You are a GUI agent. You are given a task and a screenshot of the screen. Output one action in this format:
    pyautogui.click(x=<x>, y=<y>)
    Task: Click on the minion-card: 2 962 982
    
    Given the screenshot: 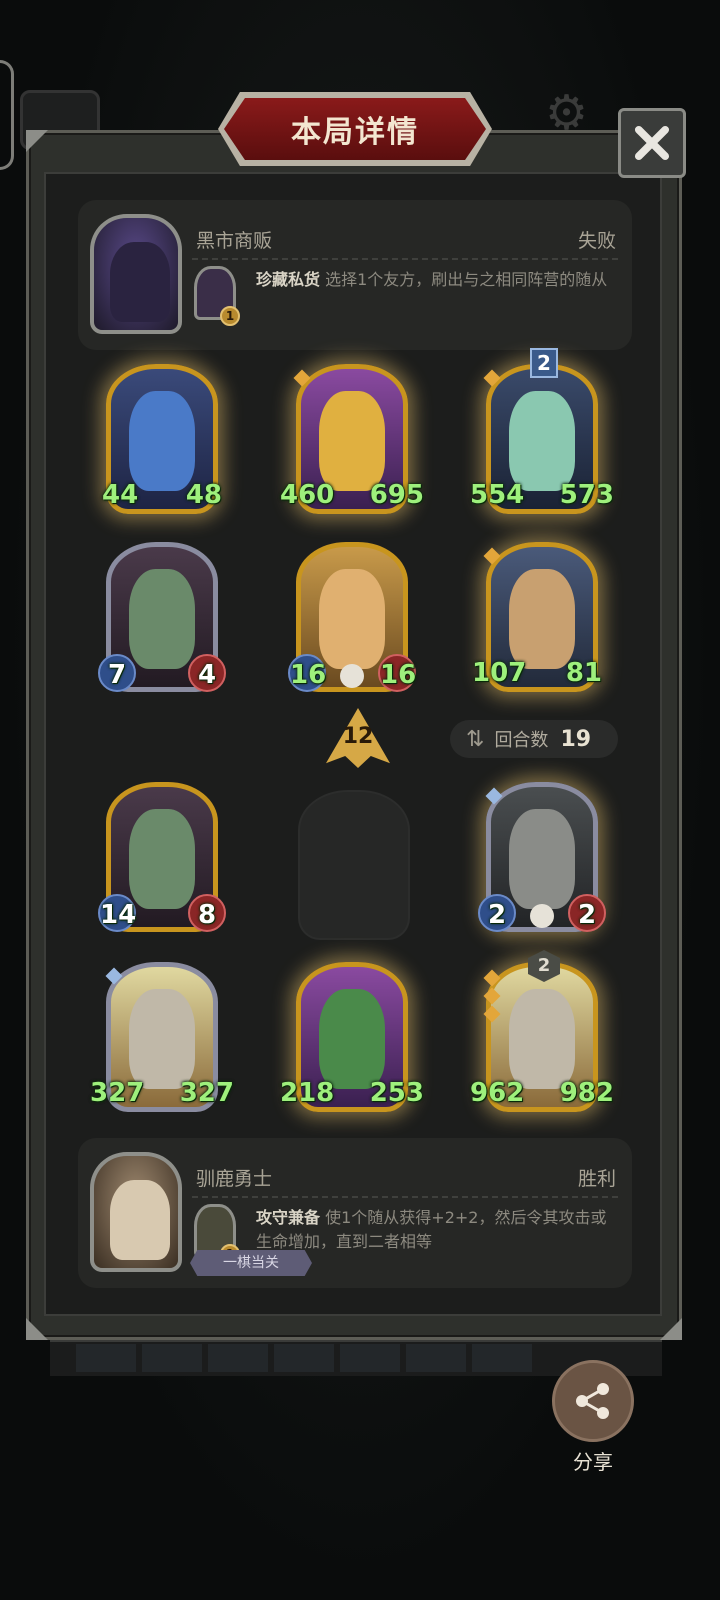 What is the action you would take?
    pyautogui.click(x=542, y=1031)
    